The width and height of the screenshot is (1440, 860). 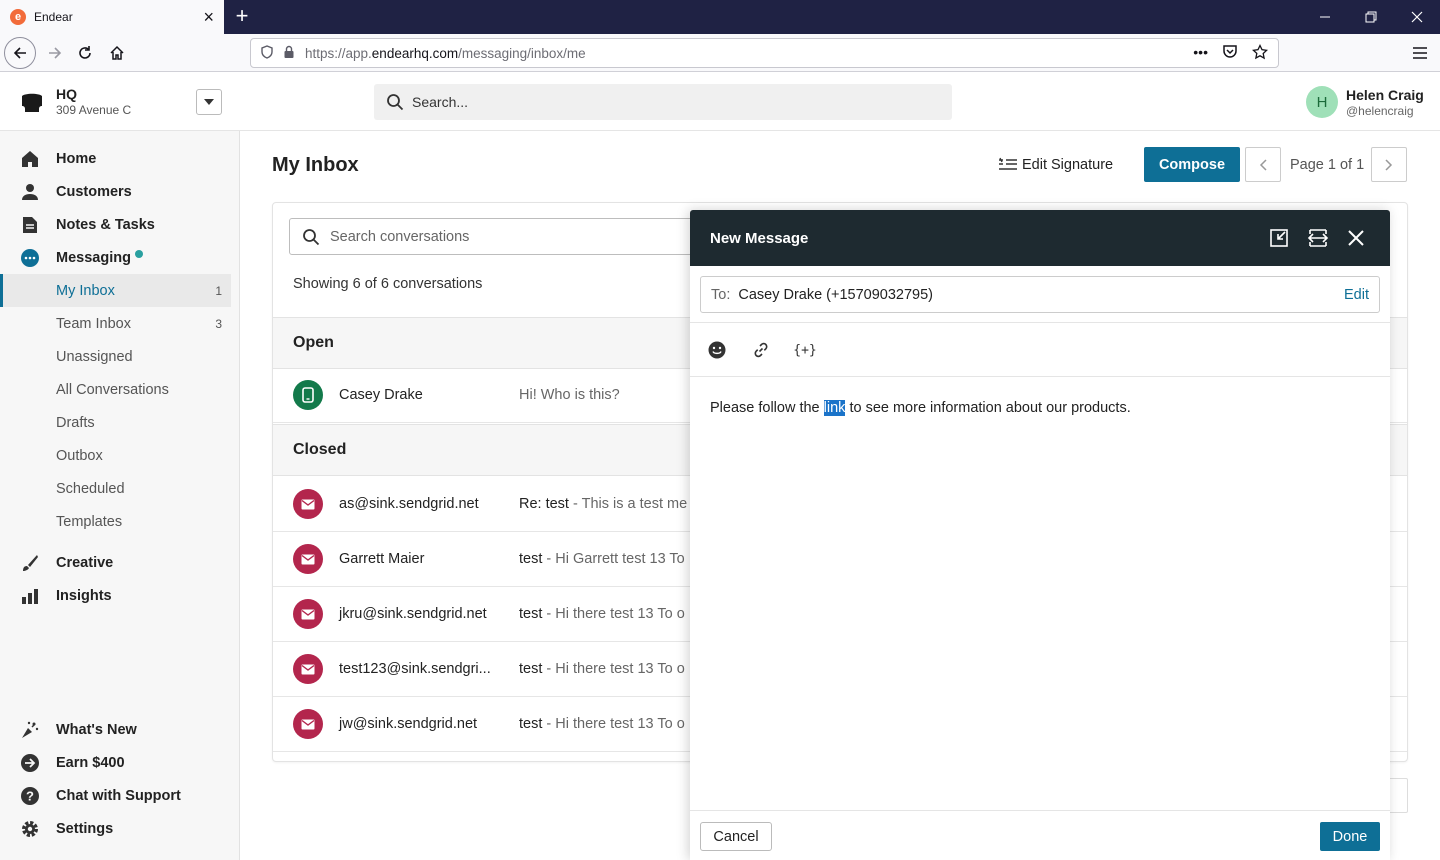 What do you see at coordinates (1371, 17) in the screenshot?
I see `restore-icon` at bounding box center [1371, 17].